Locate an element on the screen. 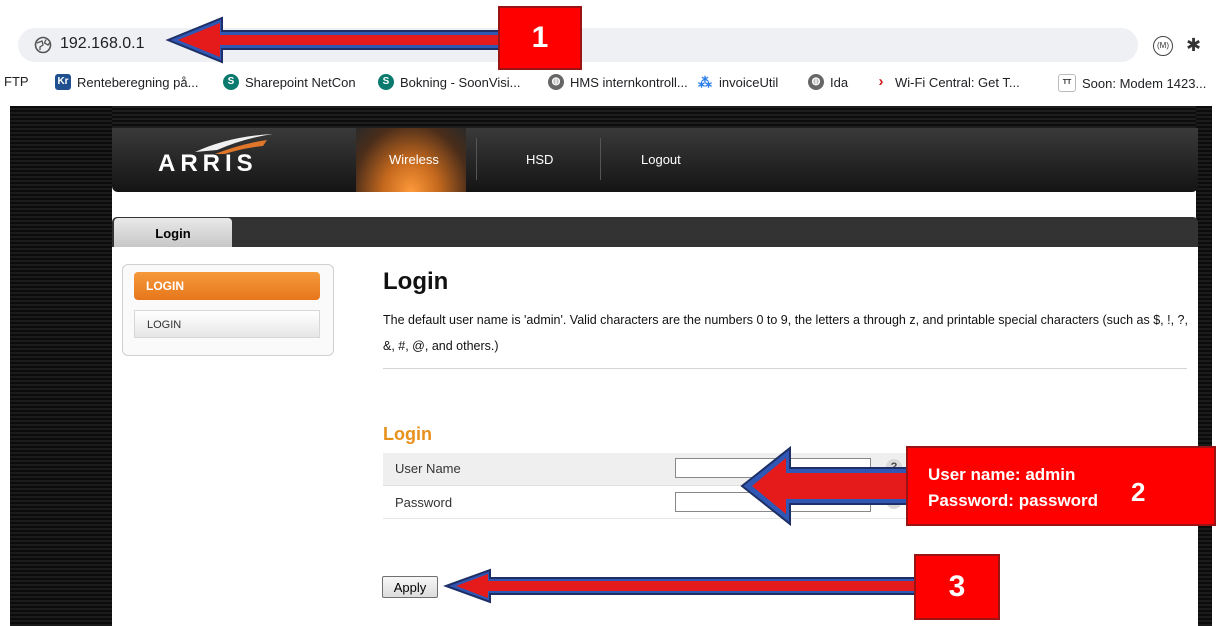 The width and height of the screenshot is (1224, 626). url-text: 192.168.0.1 is located at coordinates (102, 44).